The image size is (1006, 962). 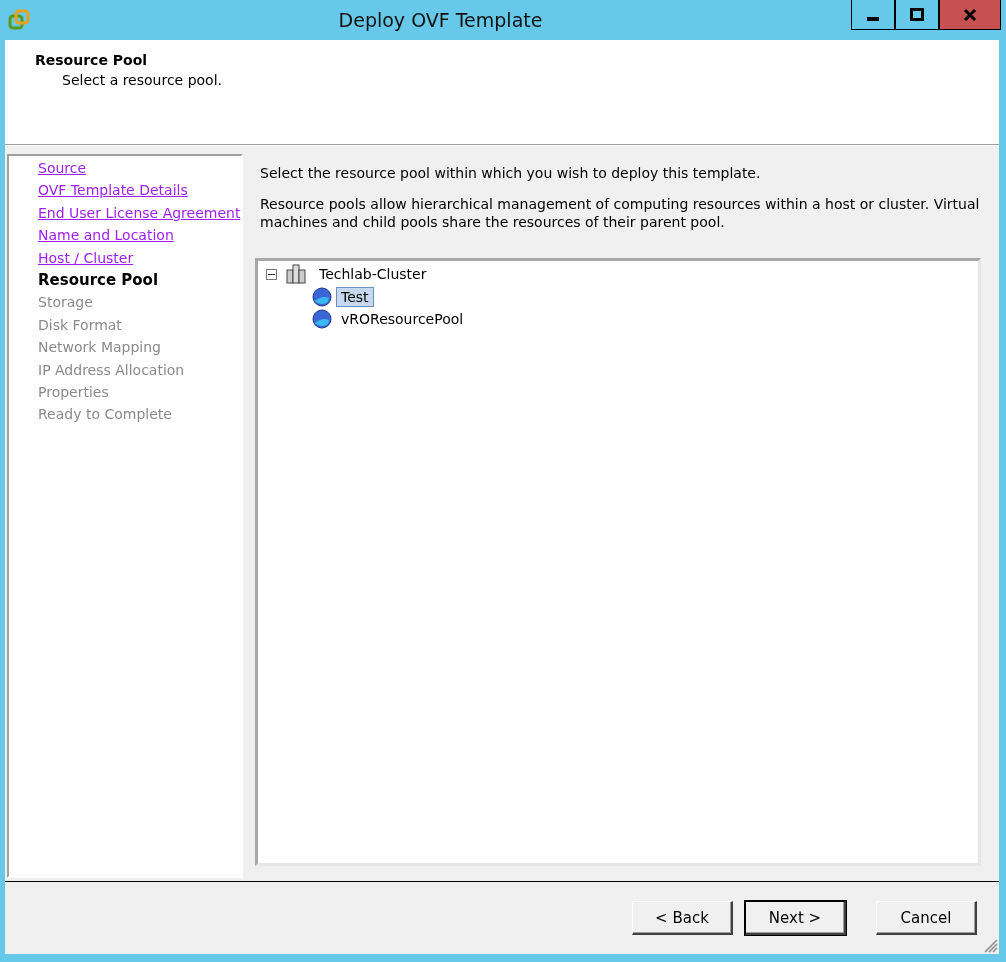 I want to click on maximize-button, so click(x=917, y=15).